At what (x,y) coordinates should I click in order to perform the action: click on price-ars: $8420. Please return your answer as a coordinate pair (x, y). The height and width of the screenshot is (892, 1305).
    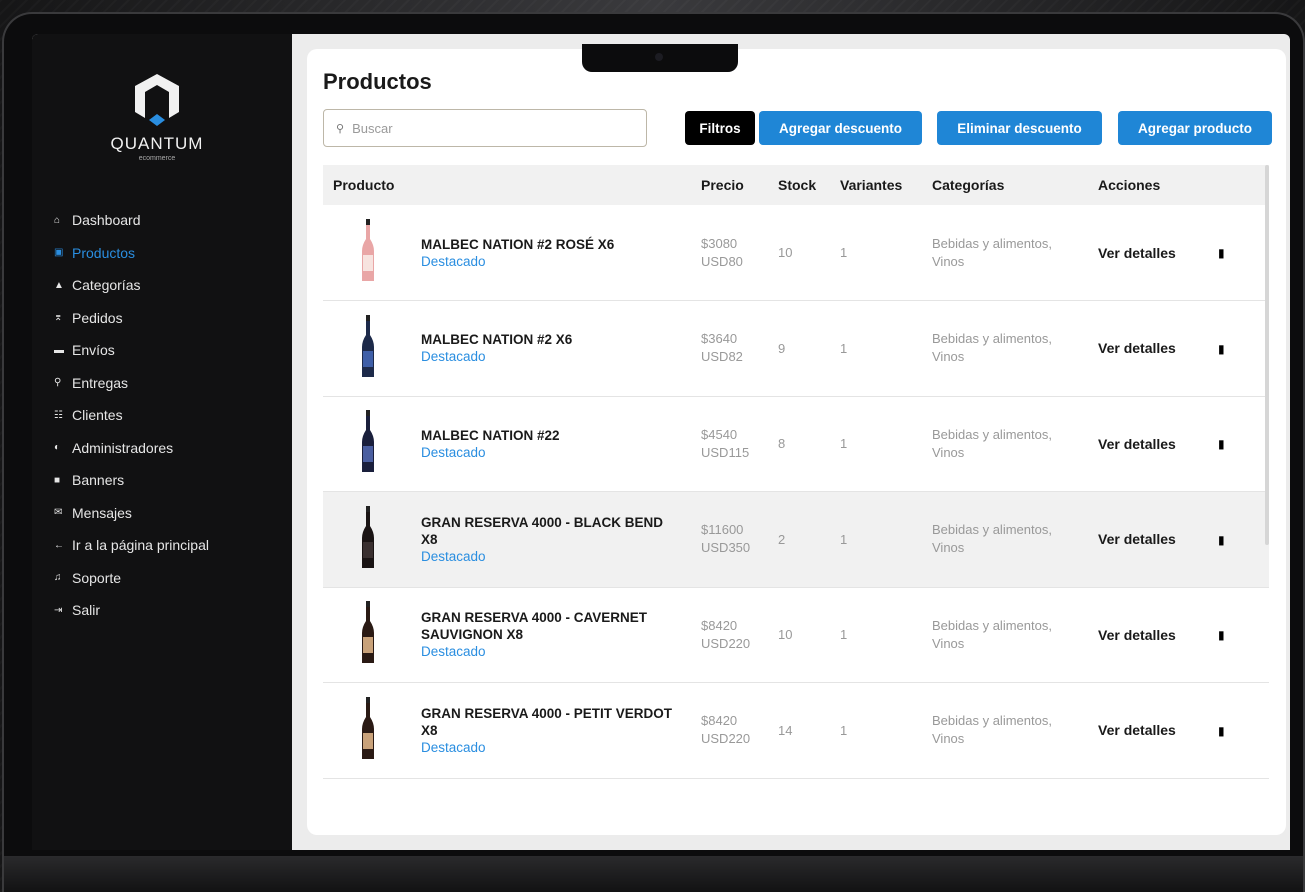
    Looking at the image, I should click on (719, 625).